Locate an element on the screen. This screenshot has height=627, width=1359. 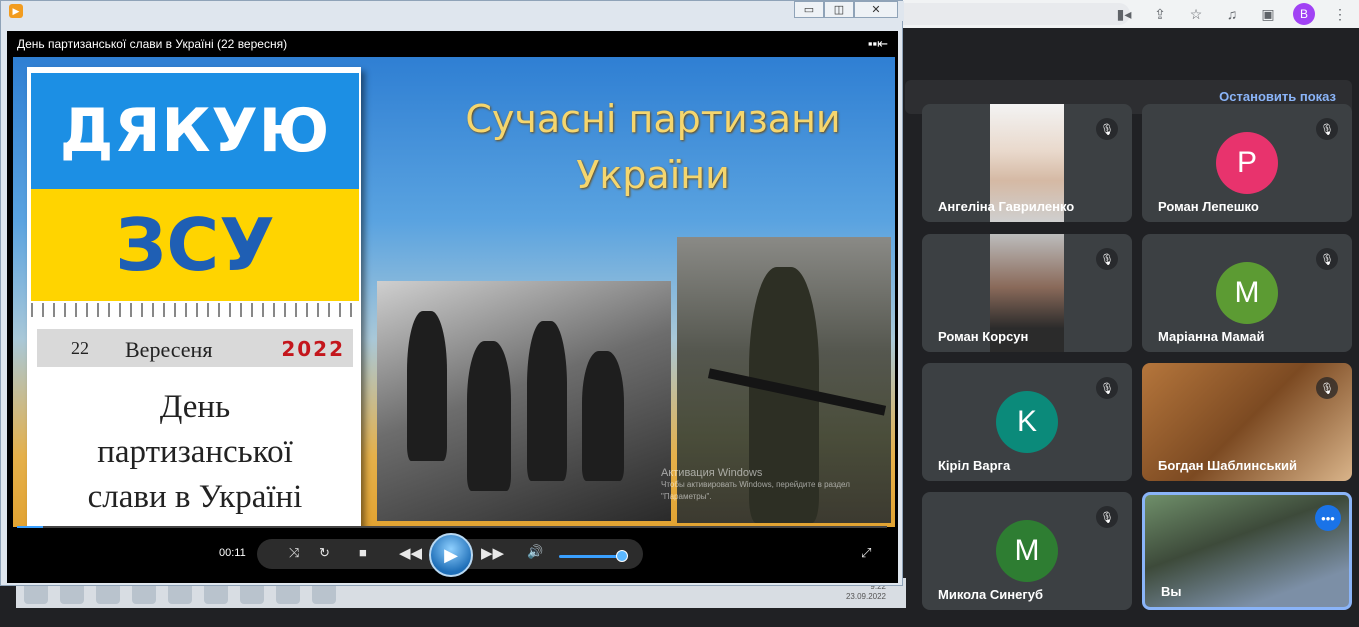
date-month: Вересеня is located at coordinates (169, 349).